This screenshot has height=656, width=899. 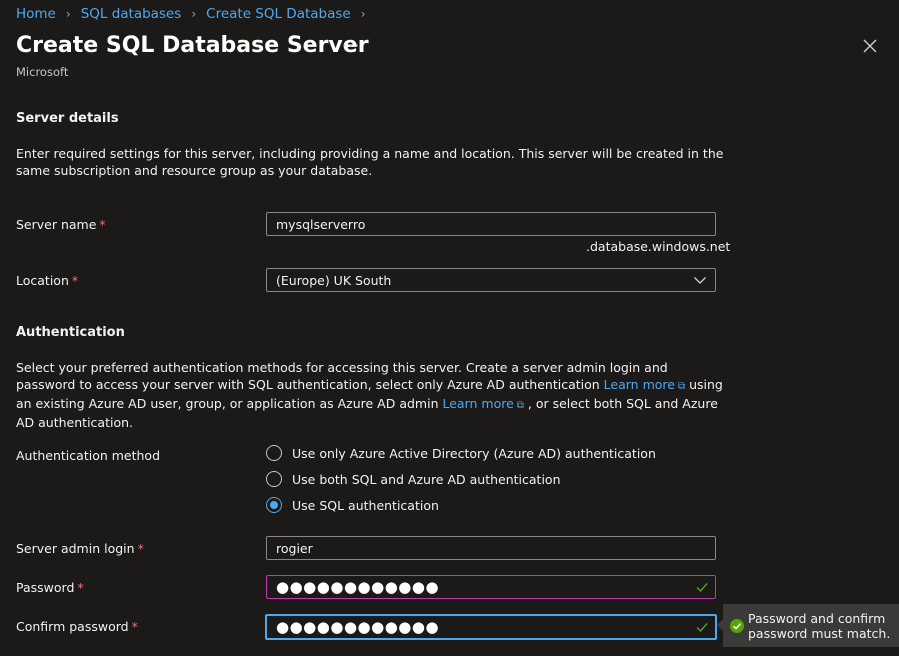 I want to click on learn-more-link-azure-ad-admin: Learn more ⧉, so click(x=482, y=403).